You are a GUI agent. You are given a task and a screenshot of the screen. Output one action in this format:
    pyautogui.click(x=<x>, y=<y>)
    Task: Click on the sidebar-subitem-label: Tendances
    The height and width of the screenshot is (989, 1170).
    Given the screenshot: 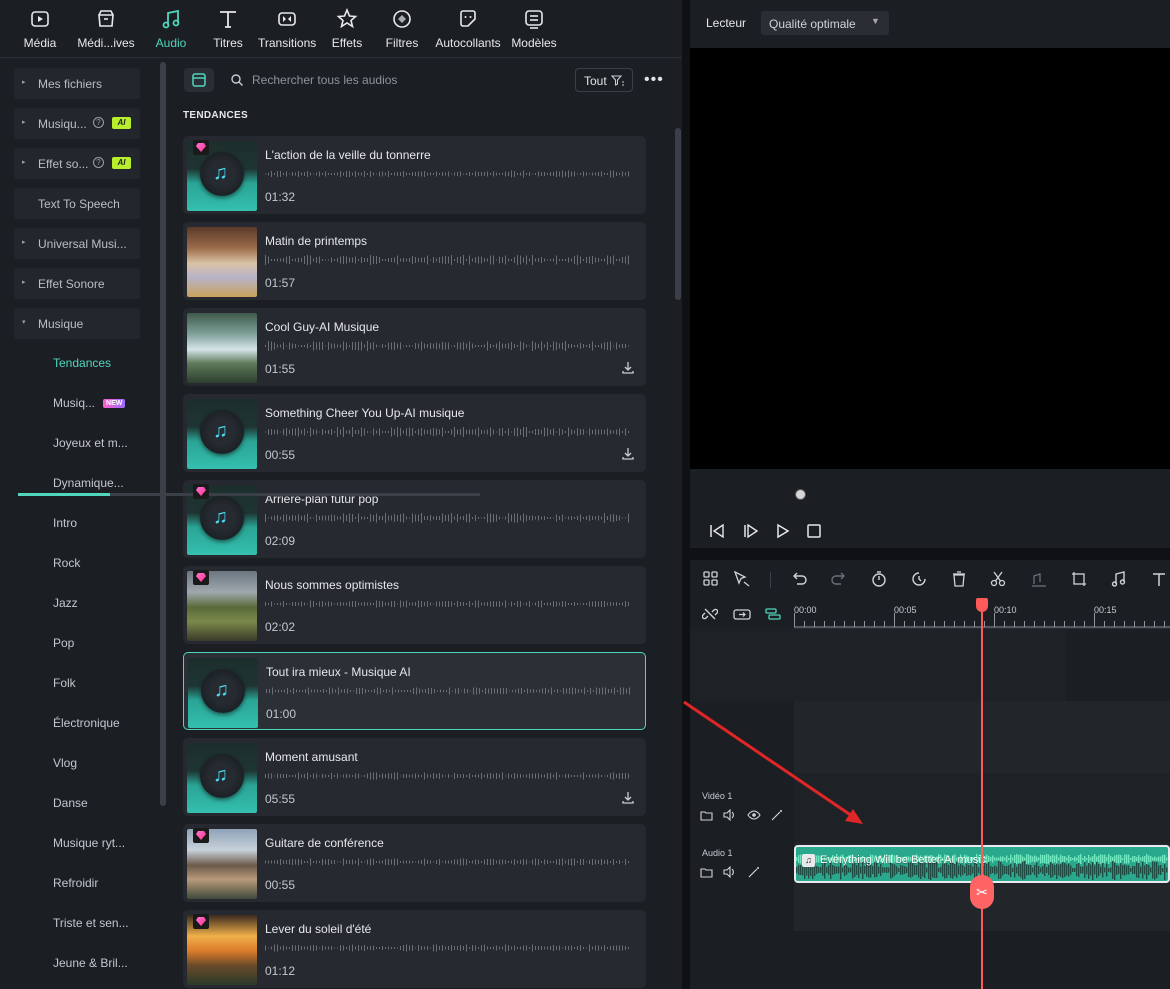 What is the action you would take?
    pyautogui.click(x=82, y=363)
    